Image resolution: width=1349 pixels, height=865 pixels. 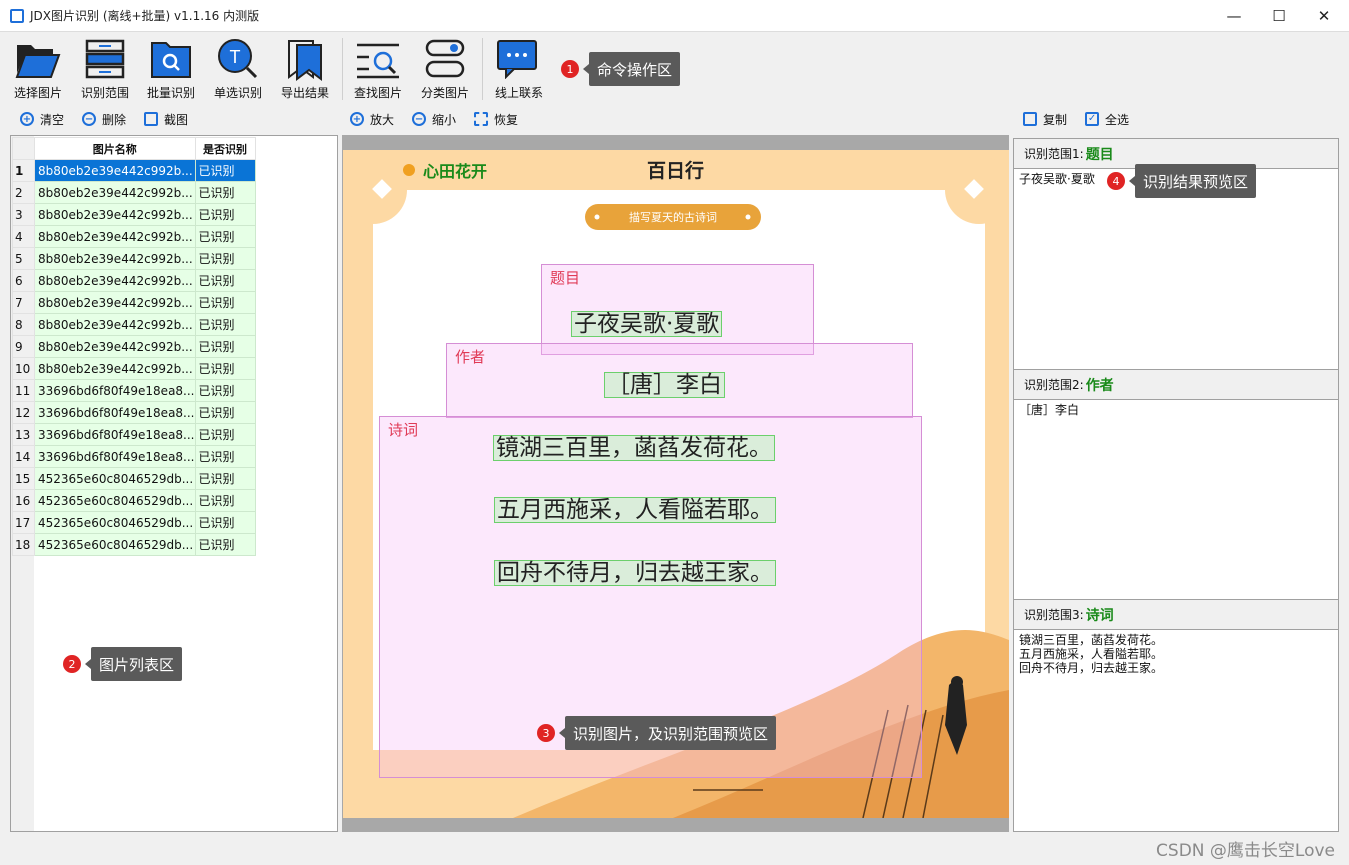 I want to click on row-number: 16, so click(x=23, y=500).